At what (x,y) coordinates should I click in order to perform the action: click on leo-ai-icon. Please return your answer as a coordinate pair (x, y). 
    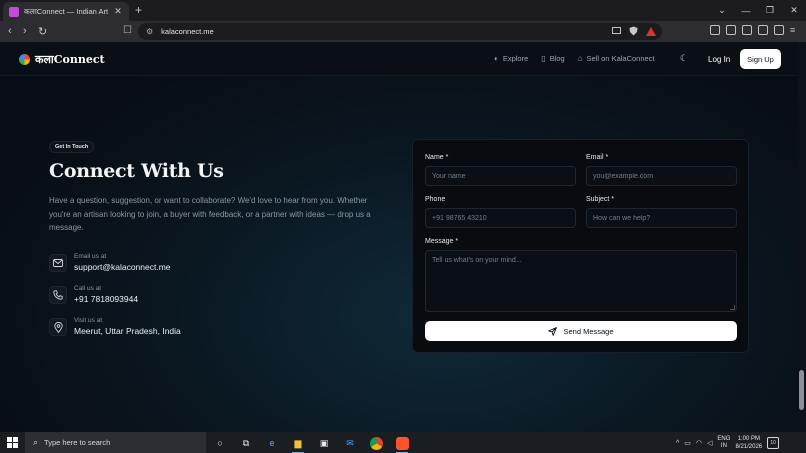
    Looking at the image, I should click on (763, 30).